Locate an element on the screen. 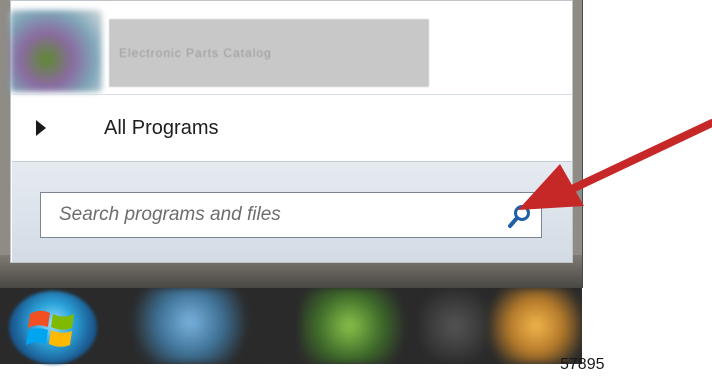 The height and width of the screenshot is (390, 712). search-box is located at coordinates (291, 215).